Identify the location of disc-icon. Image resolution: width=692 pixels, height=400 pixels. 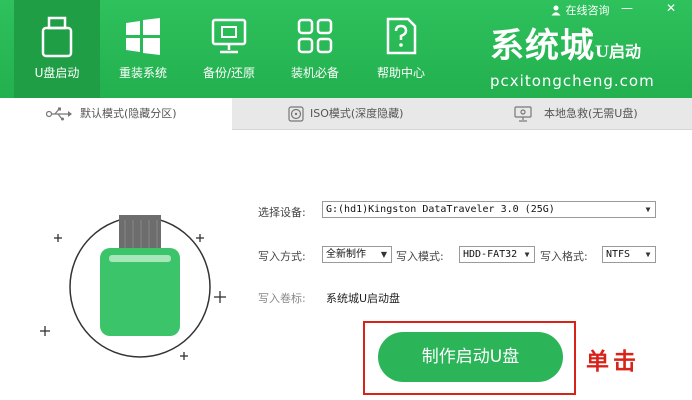
(296, 114).